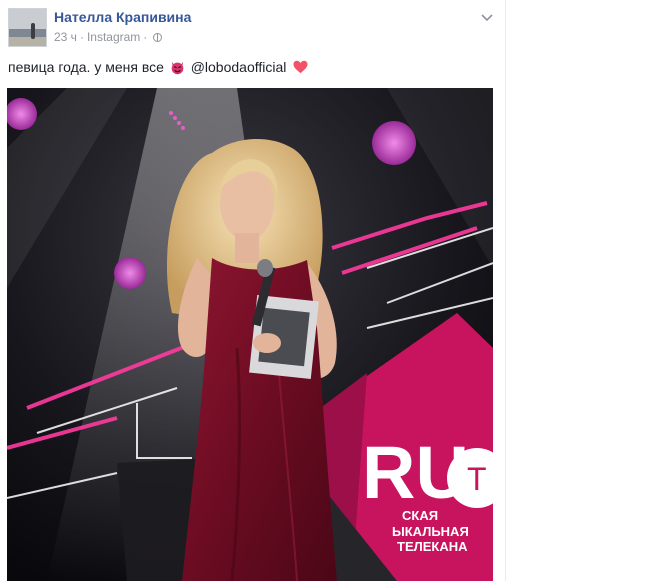 The height and width of the screenshot is (581, 650). What do you see at coordinates (420, 515) in the screenshot?
I see `stage-caption: СКАЯ` at bounding box center [420, 515].